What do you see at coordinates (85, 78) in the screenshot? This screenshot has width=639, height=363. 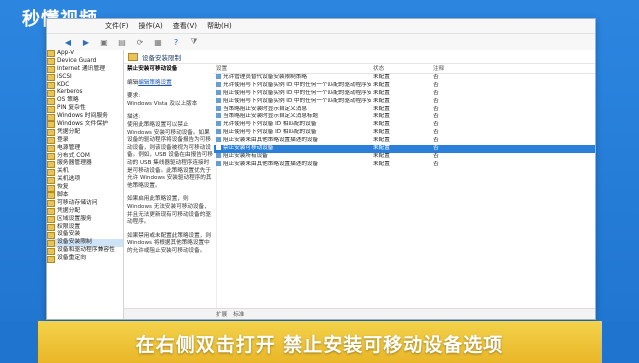 I see `tree-item: iSCSI` at bounding box center [85, 78].